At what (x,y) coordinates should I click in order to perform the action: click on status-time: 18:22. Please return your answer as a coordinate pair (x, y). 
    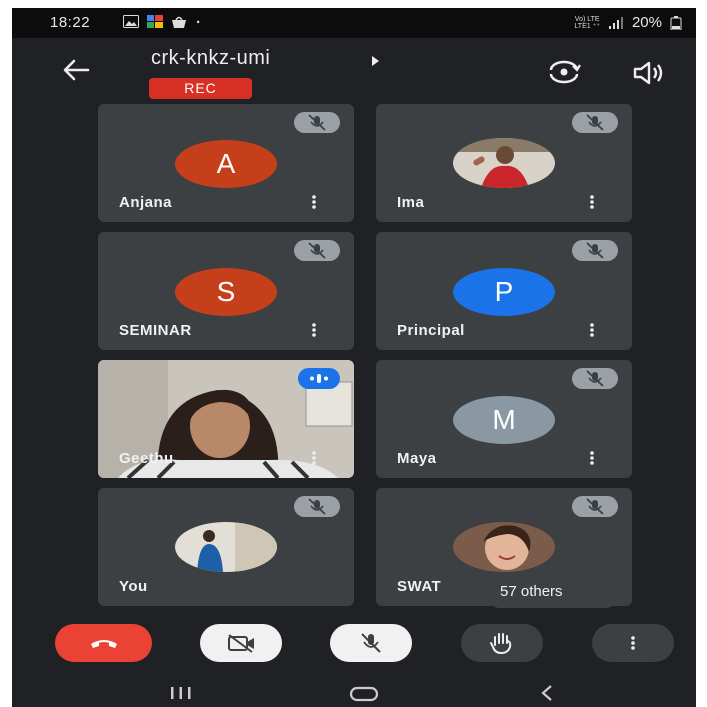
    Looking at the image, I should click on (70, 22).